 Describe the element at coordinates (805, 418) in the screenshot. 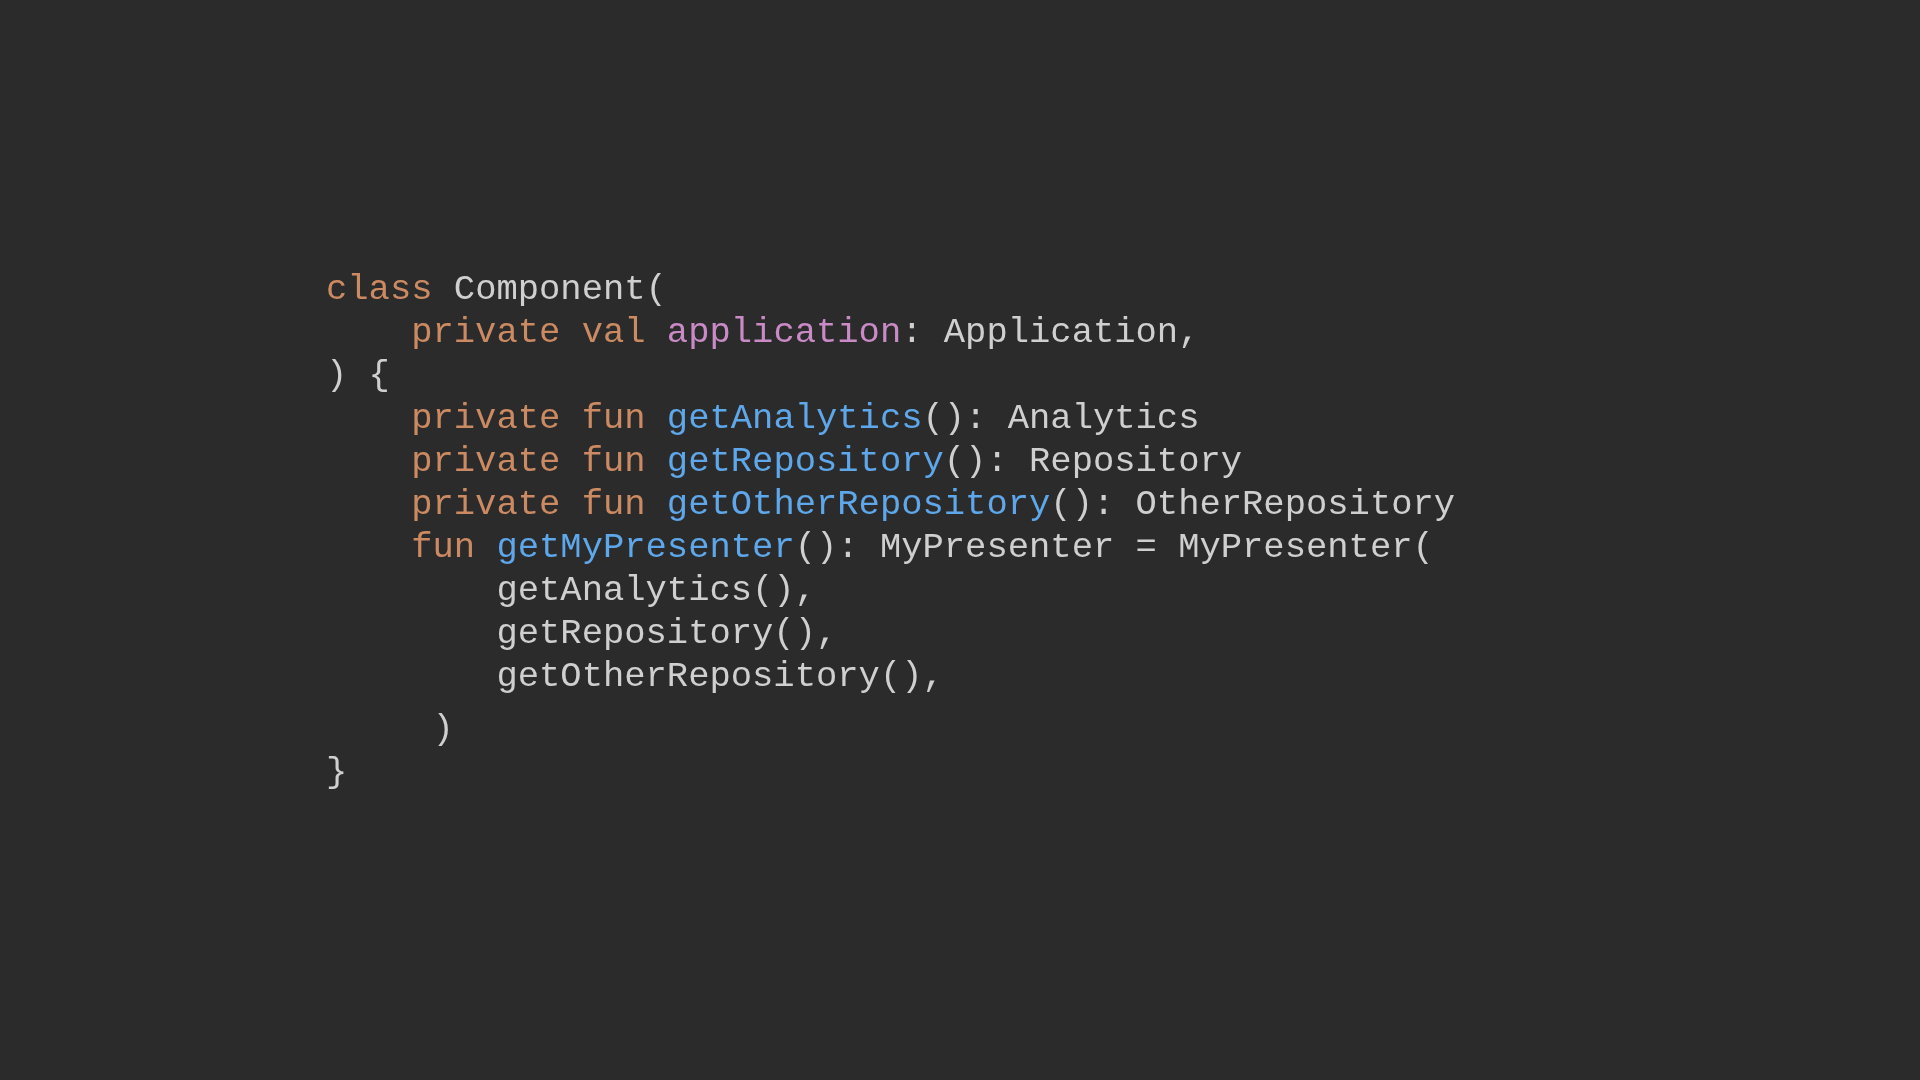

I see `code-line: private fun getAnalytics(): Analytics` at that location.